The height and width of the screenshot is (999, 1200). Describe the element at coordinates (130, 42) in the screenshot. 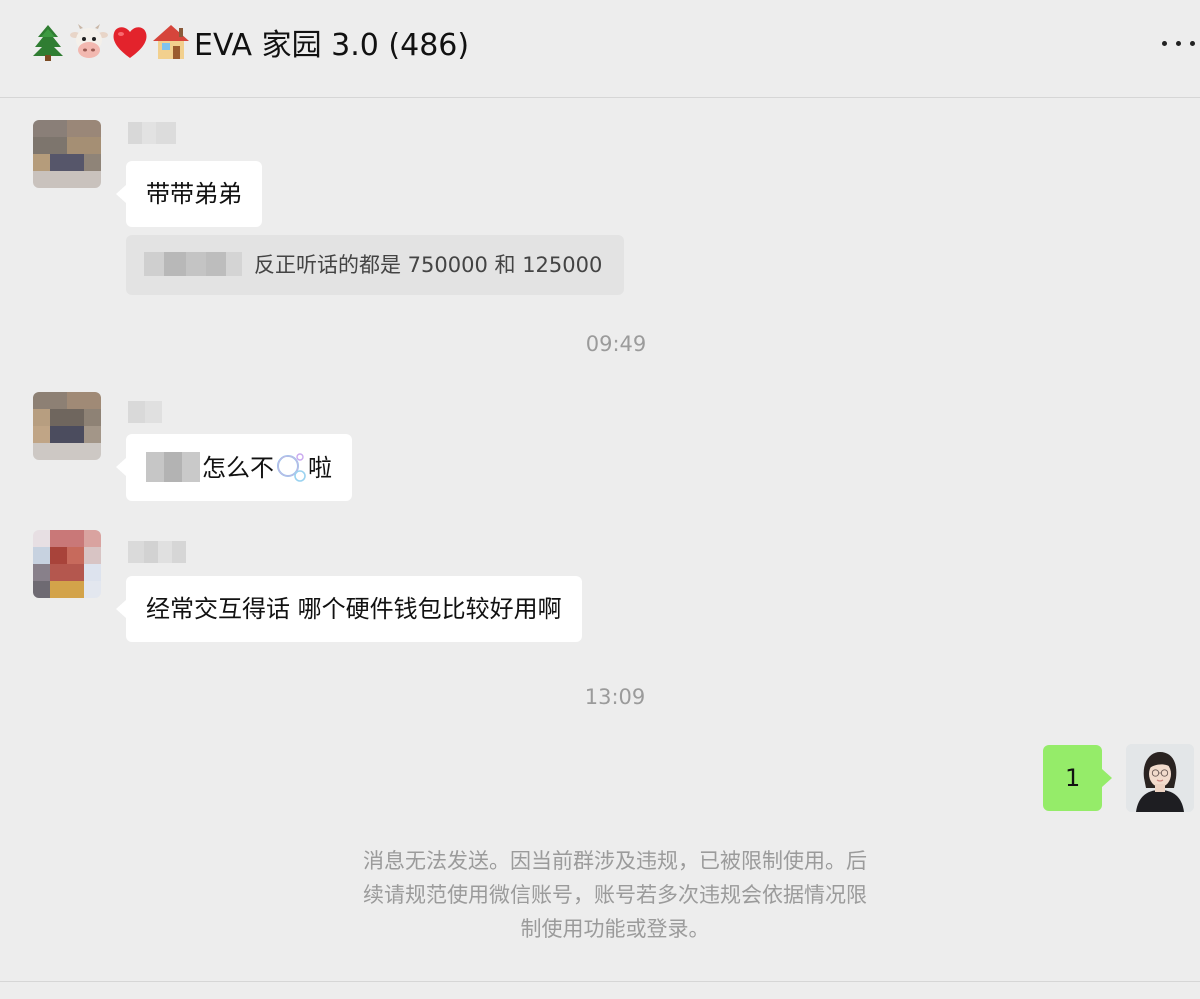

I see `heart-icon` at that location.